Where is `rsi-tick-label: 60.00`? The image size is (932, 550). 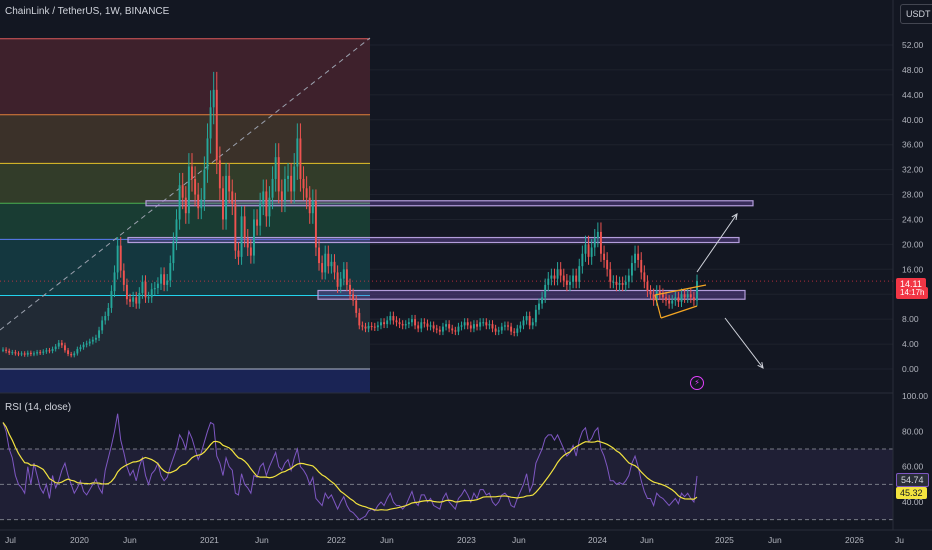 rsi-tick-label: 60.00 is located at coordinates (913, 467).